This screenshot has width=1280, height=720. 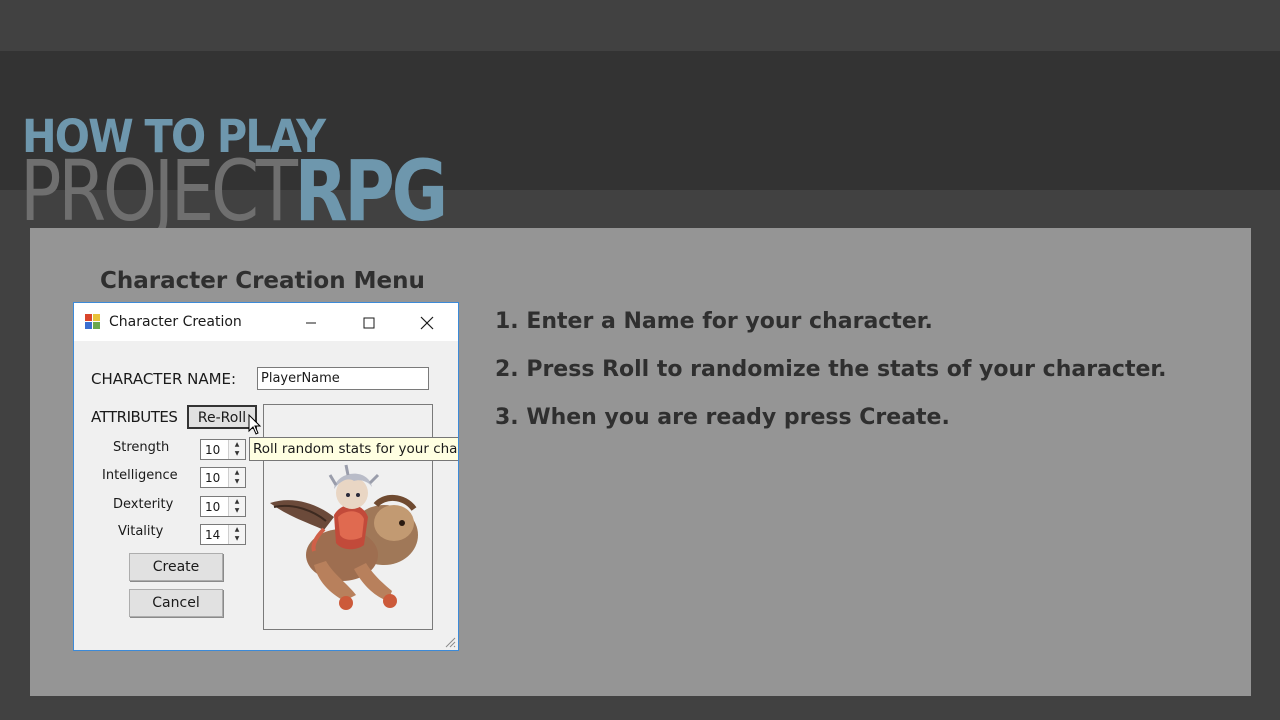 What do you see at coordinates (714, 321) in the screenshot?
I see `instruction-step-1: 1. Enter a Name for your character.` at bounding box center [714, 321].